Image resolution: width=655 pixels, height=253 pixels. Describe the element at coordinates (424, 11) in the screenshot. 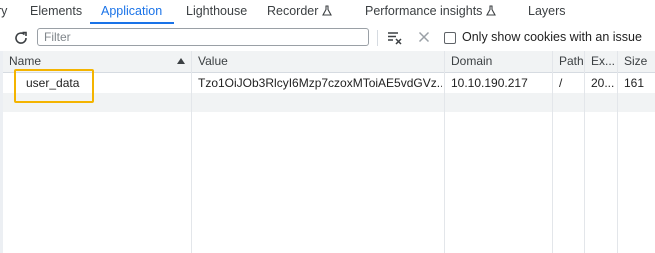

I see `tab-performance-insights-label: Performance insights` at that location.